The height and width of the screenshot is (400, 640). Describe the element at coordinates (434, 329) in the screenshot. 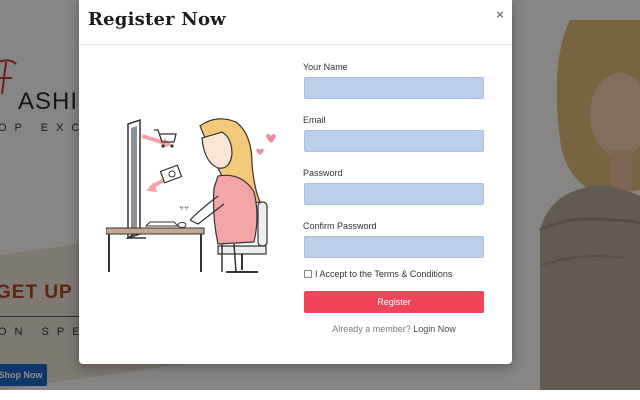

I see `login-now-link: Login Now` at that location.